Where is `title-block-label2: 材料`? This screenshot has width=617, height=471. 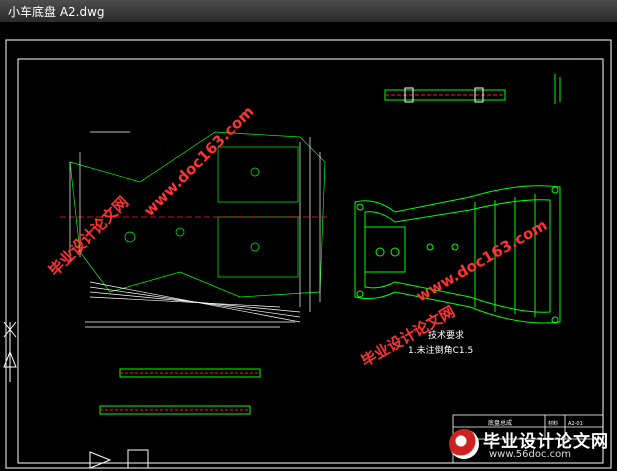
title-block-label2: 材料 is located at coordinates (553, 423).